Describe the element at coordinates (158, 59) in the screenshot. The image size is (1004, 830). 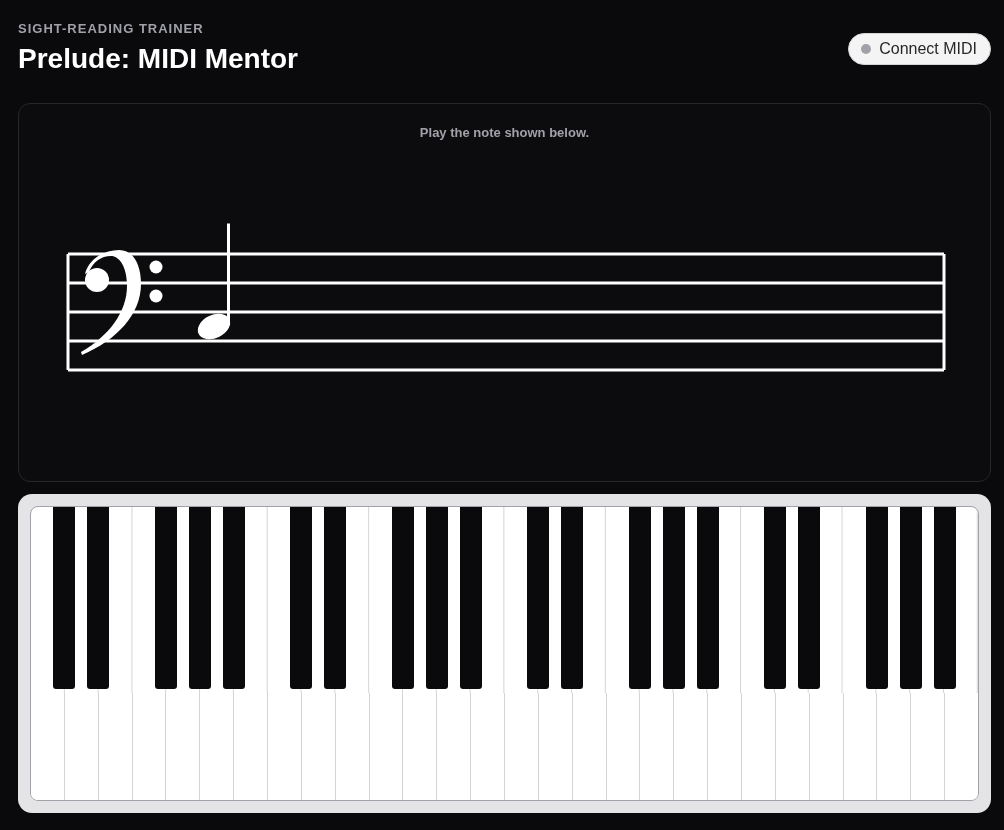
I see `page-title: Prelude: MIDI Mentor` at that location.